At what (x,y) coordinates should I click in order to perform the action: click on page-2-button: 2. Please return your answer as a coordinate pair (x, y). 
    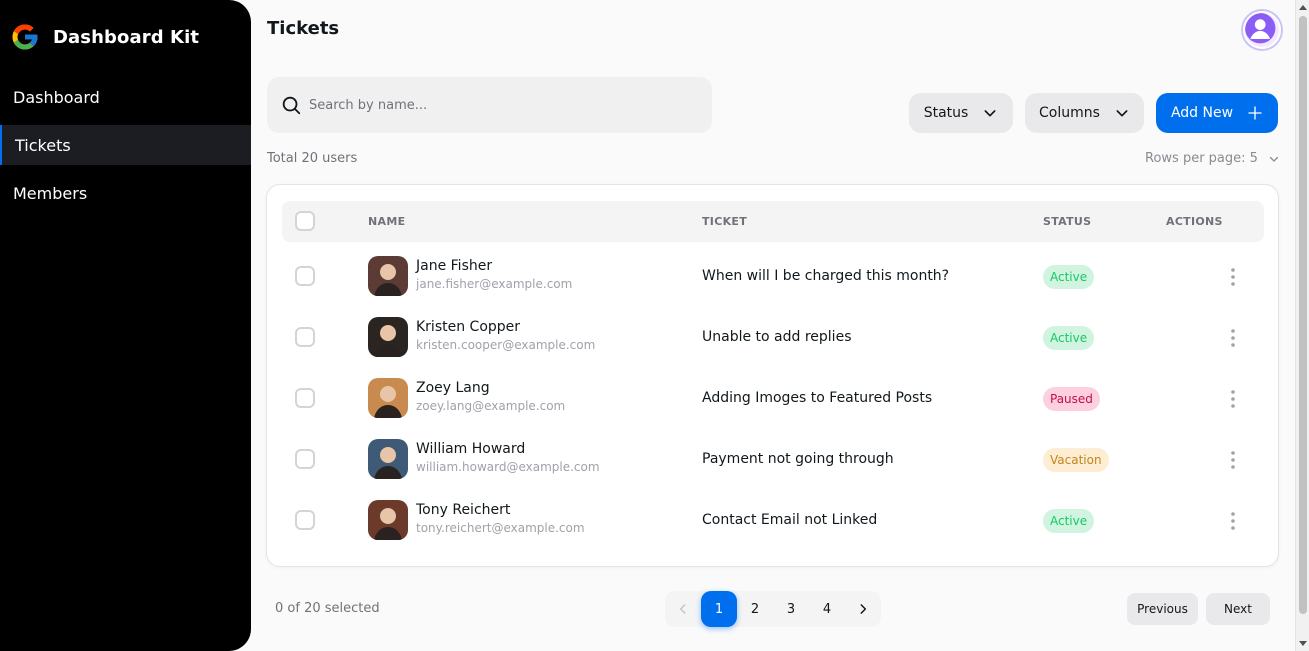
    Looking at the image, I should click on (755, 609).